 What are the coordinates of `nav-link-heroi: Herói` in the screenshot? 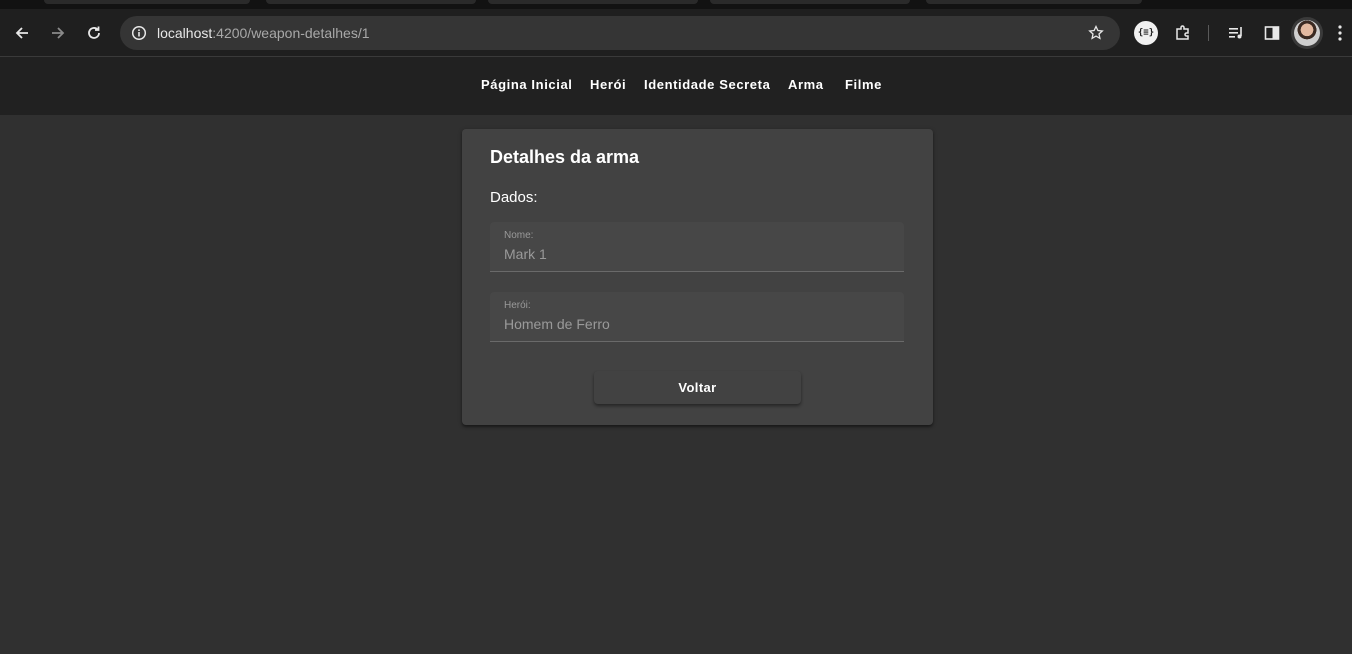 It's located at (608, 84).